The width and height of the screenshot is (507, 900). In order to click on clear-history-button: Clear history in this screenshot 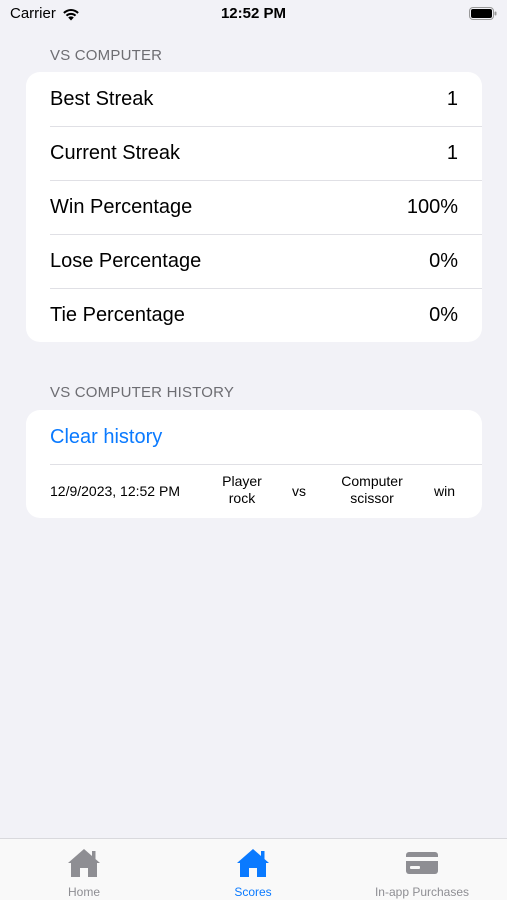, I will do `click(254, 437)`.